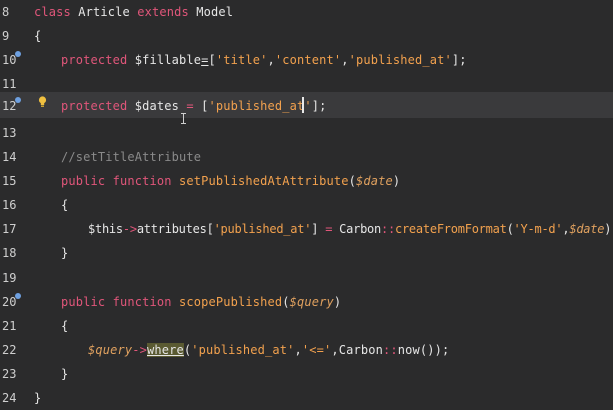 This screenshot has height=410, width=613. I want to click on code-line-16: 16 {, so click(306, 205).